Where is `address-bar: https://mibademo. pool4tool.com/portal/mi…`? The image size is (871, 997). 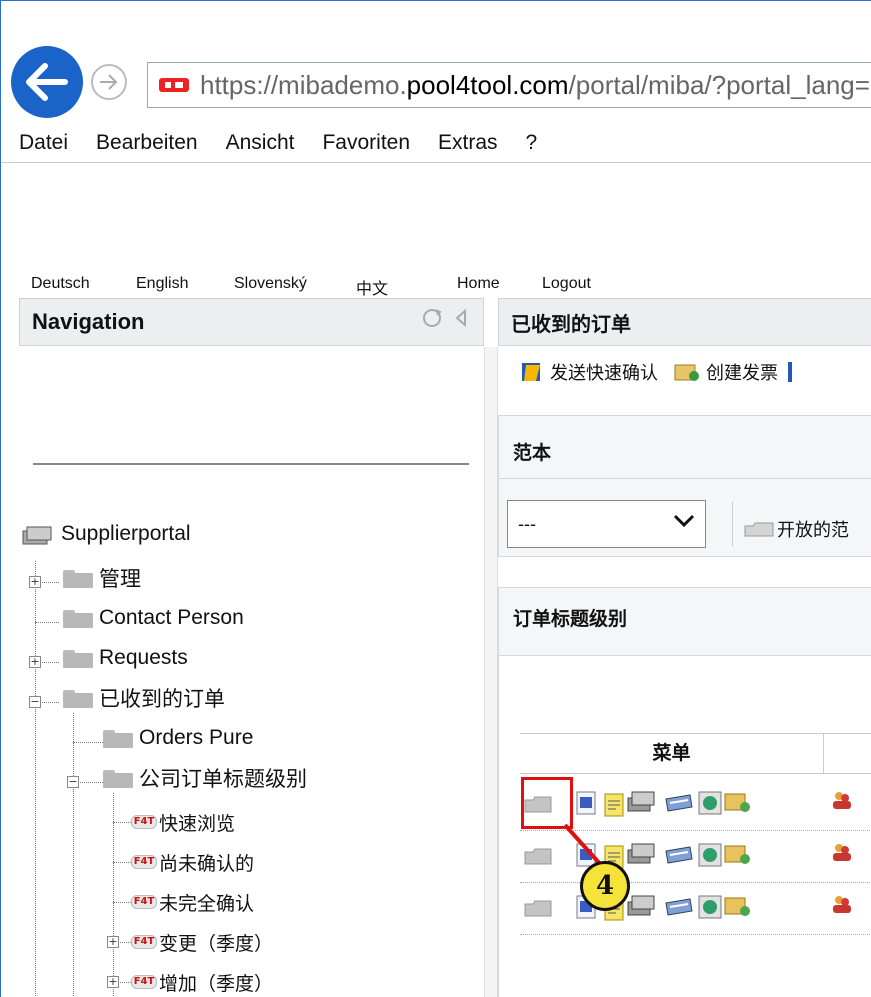
address-bar: https://mibademo. pool4tool.com/portal/mi… is located at coordinates (509, 85).